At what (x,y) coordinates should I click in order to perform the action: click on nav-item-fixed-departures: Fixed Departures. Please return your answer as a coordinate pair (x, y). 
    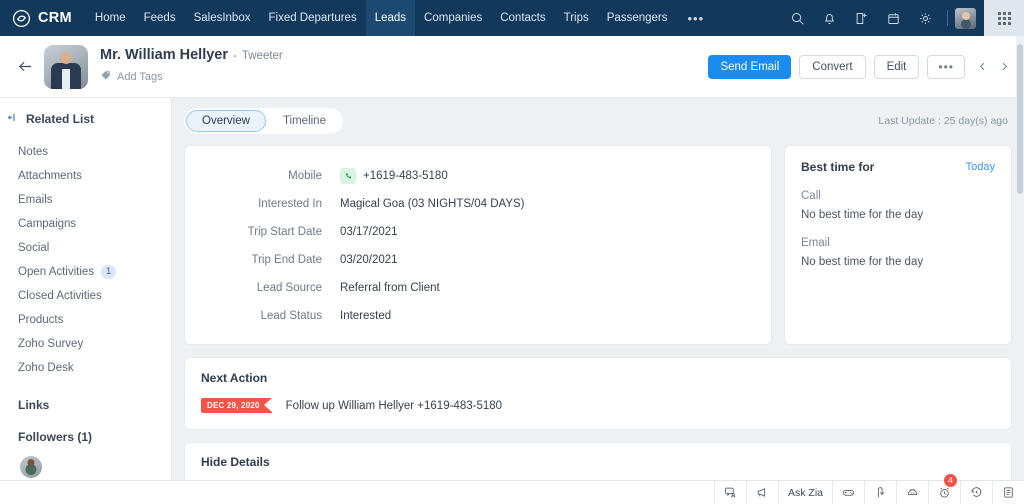
    Looking at the image, I should click on (312, 18).